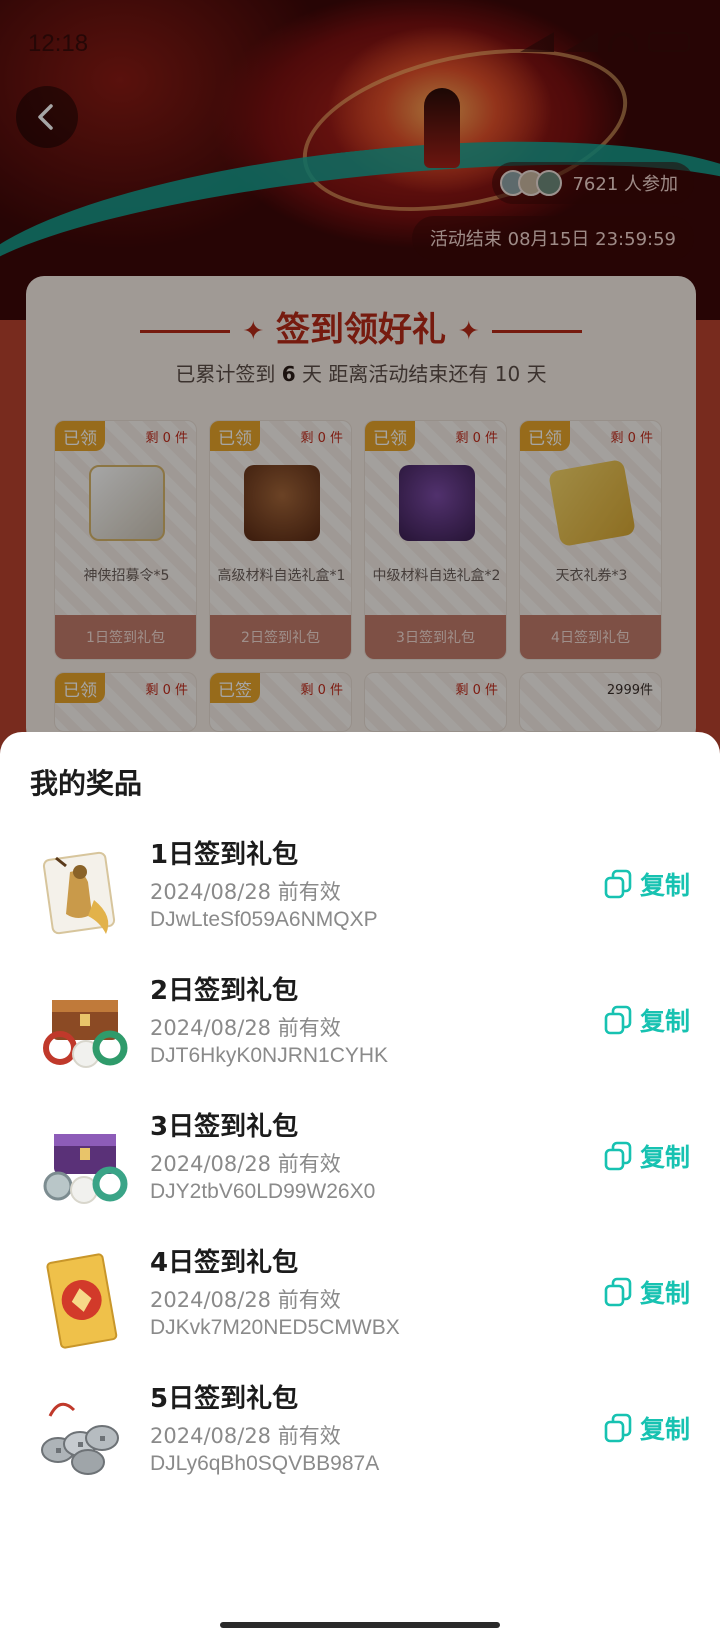 Image resolution: width=720 pixels, height=1640 pixels. What do you see at coordinates (269, 1056) in the screenshot?
I see `prize-code: DJT6HkyK0NJRN1CYHK` at bounding box center [269, 1056].